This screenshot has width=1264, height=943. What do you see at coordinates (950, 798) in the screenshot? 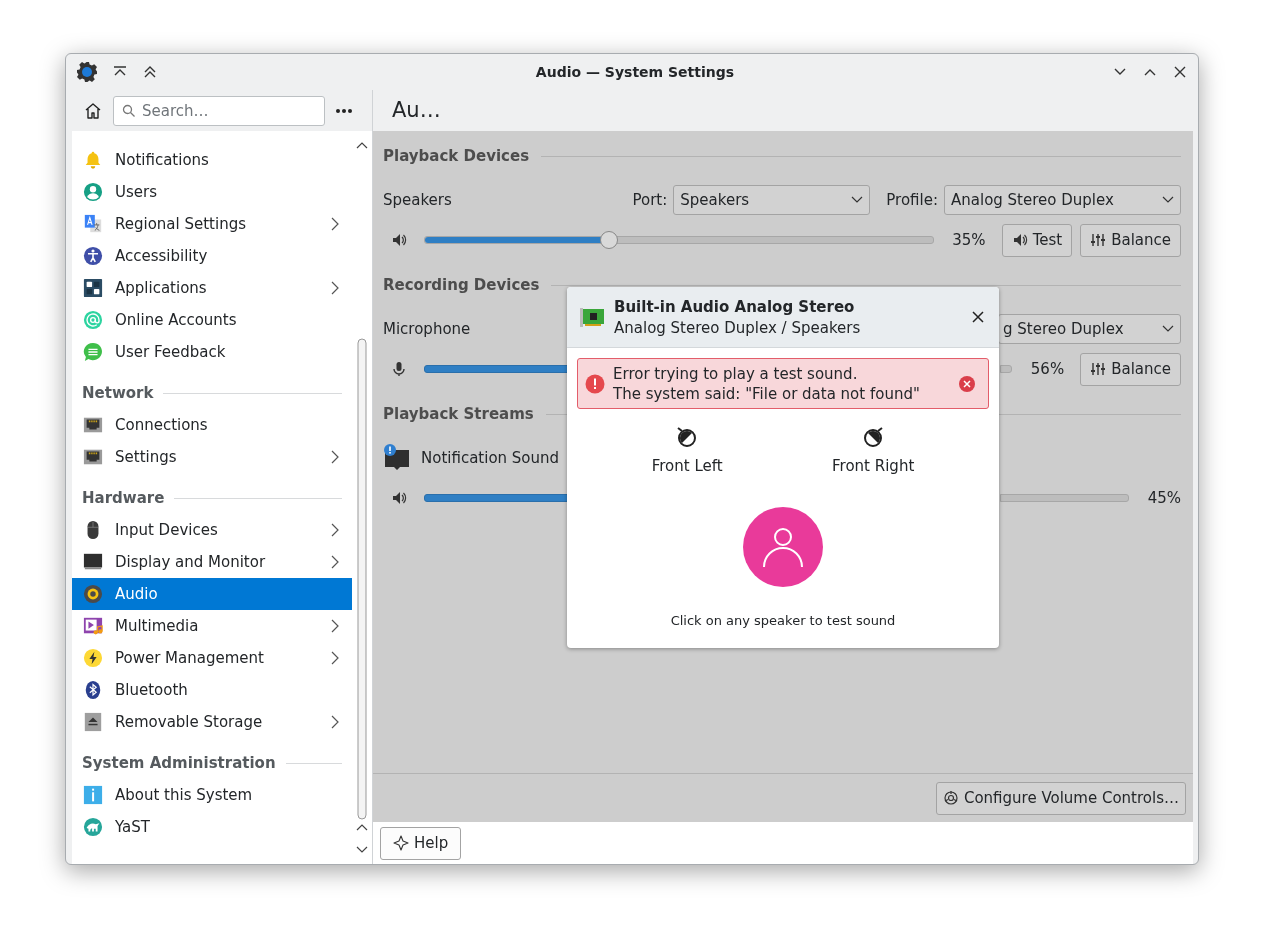
I see `gear-icon` at bounding box center [950, 798].